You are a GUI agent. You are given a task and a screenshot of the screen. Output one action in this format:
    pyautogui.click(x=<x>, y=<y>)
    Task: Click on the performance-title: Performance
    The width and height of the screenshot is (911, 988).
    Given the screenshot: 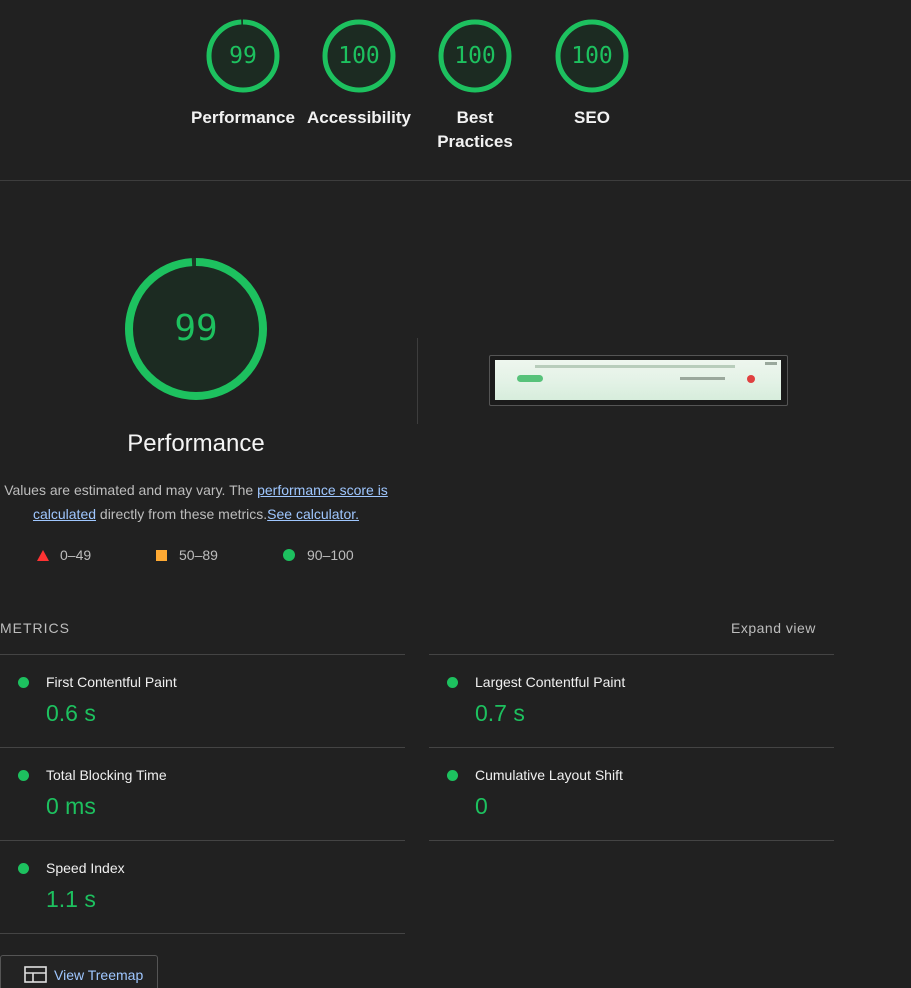 What is the action you would take?
    pyautogui.click(x=196, y=443)
    